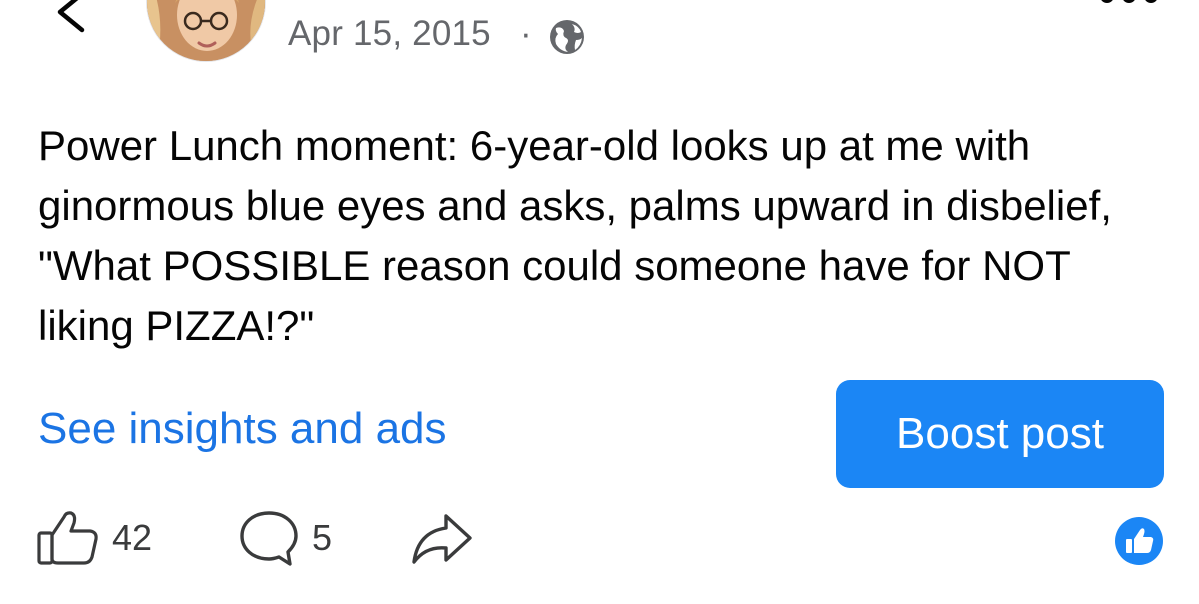 The width and height of the screenshot is (1199, 604). Describe the element at coordinates (242, 429) in the screenshot. I see `see-insights-link: See insights and ads` at that location.